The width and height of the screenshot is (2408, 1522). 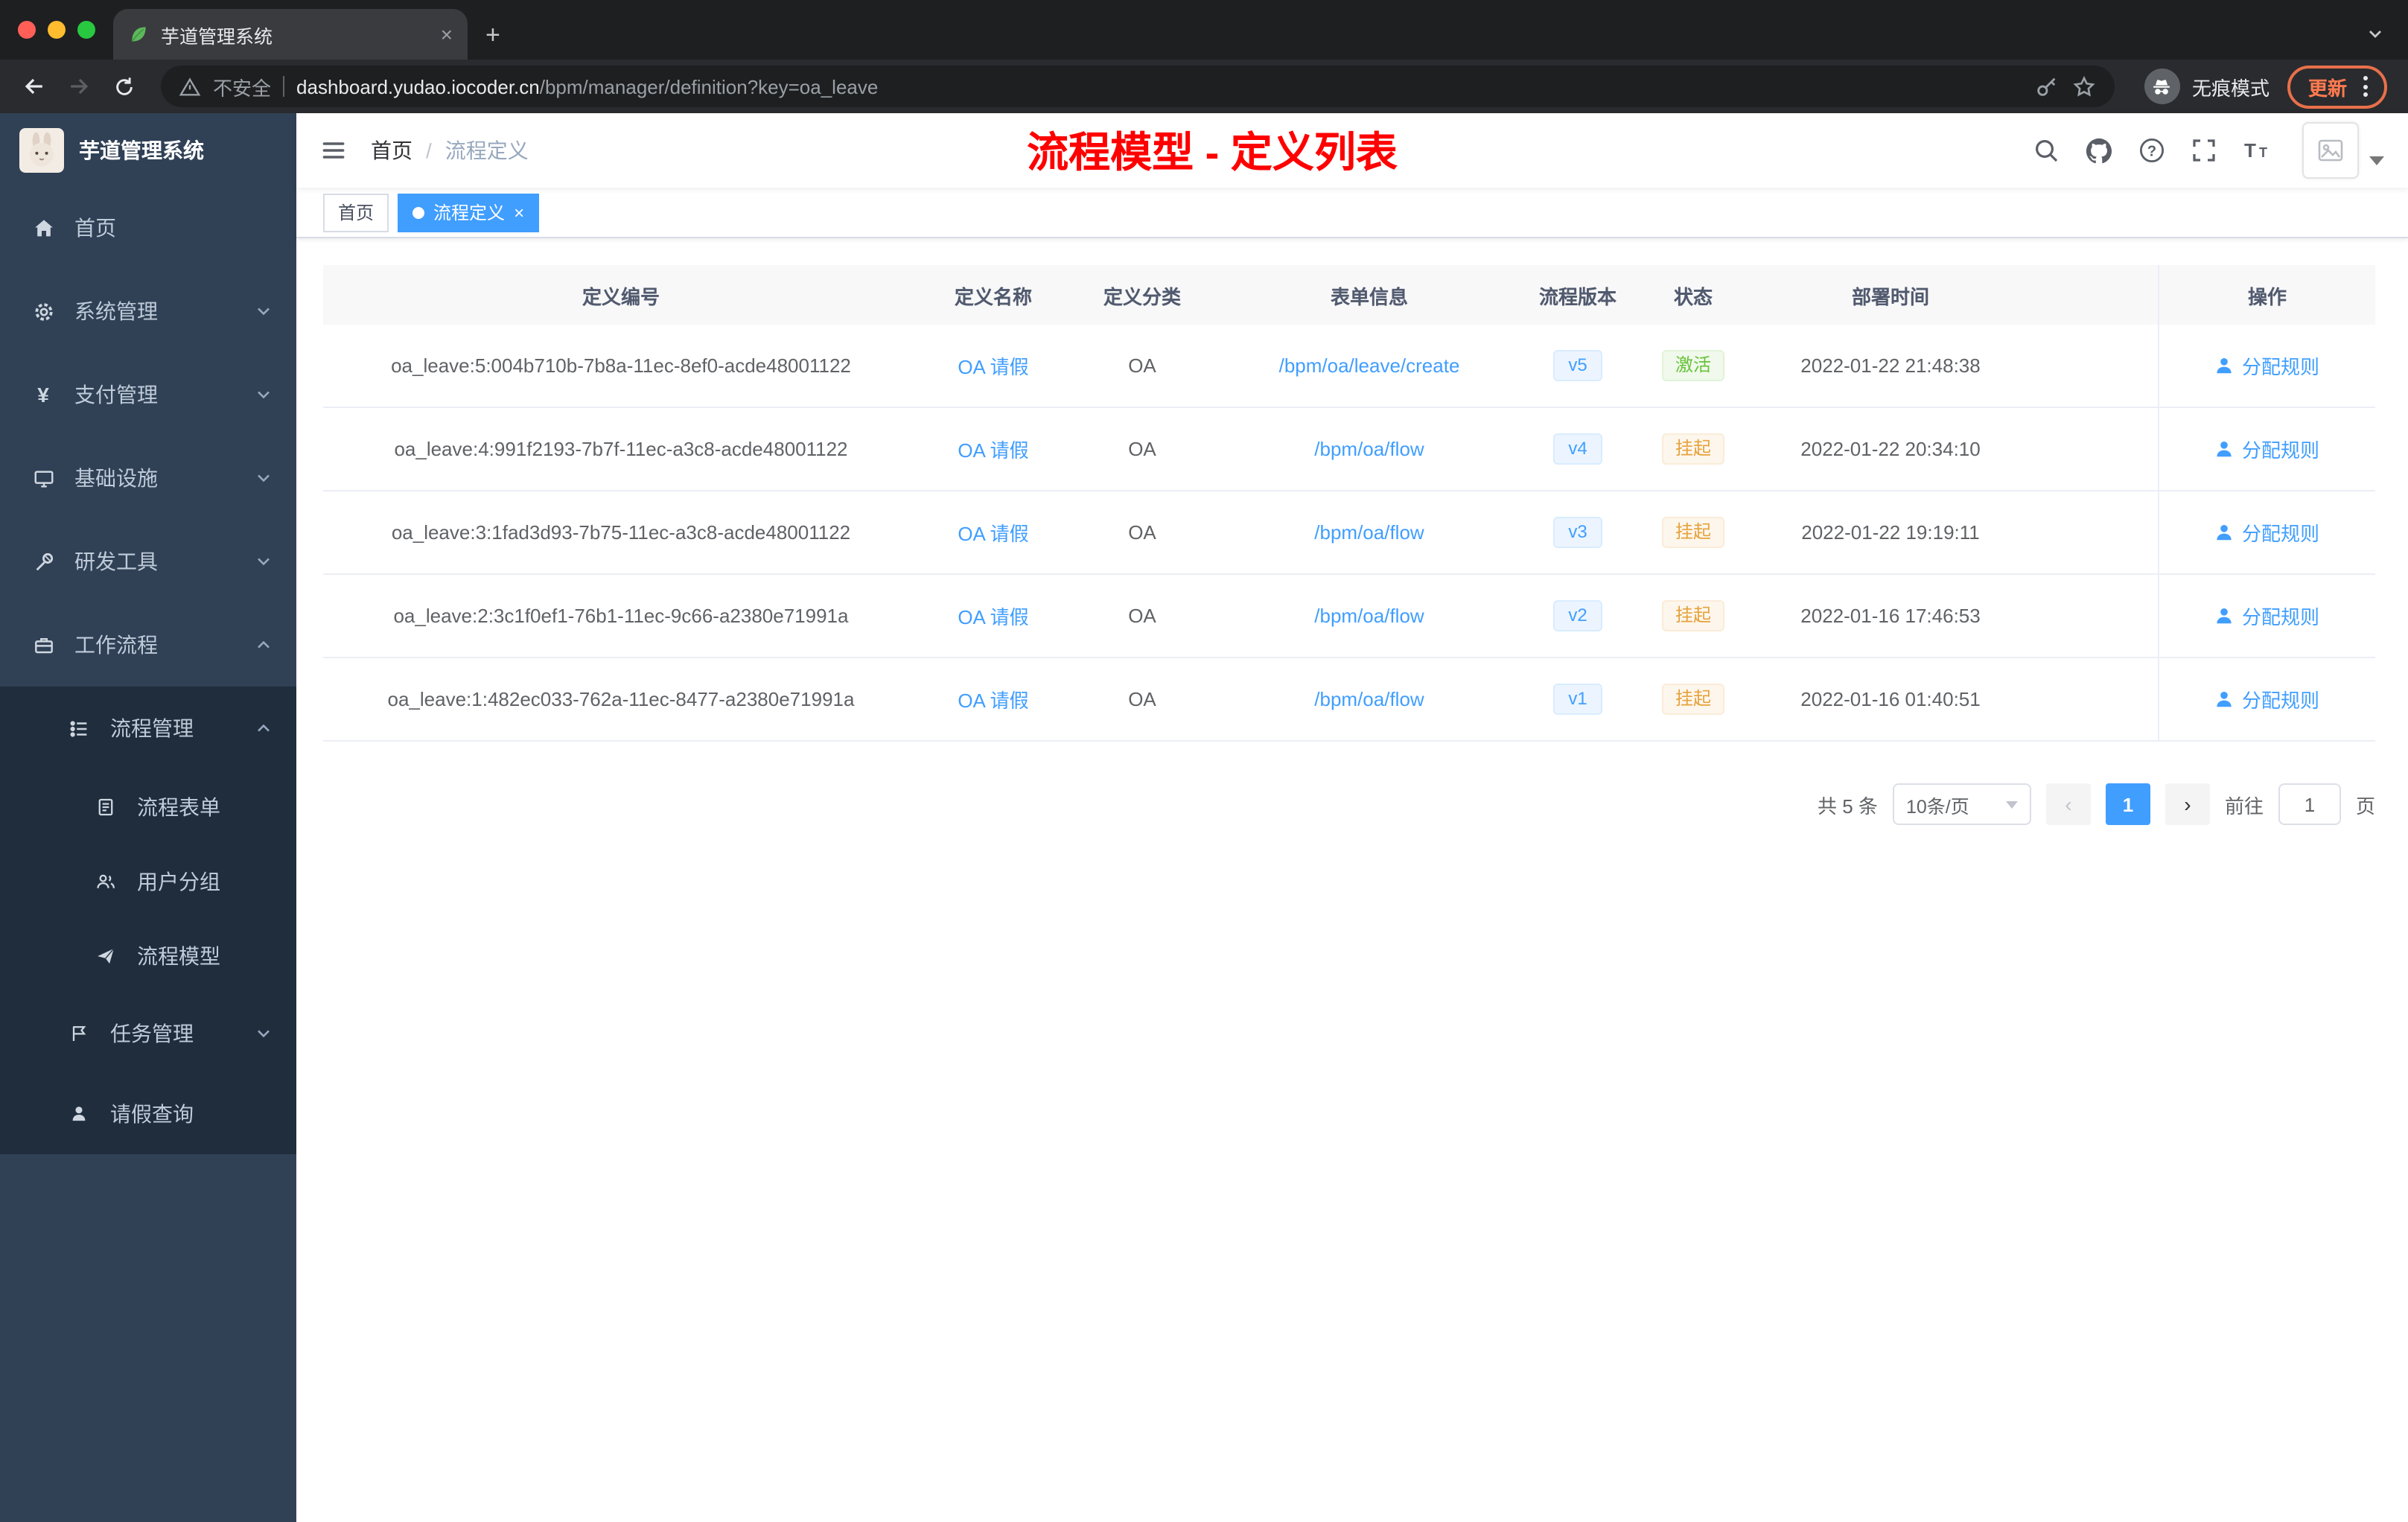 What do you see at coordinates (2187, 804) in the screenshot?
I see `next-page-button: ›` at bounding box center [2187, 804].